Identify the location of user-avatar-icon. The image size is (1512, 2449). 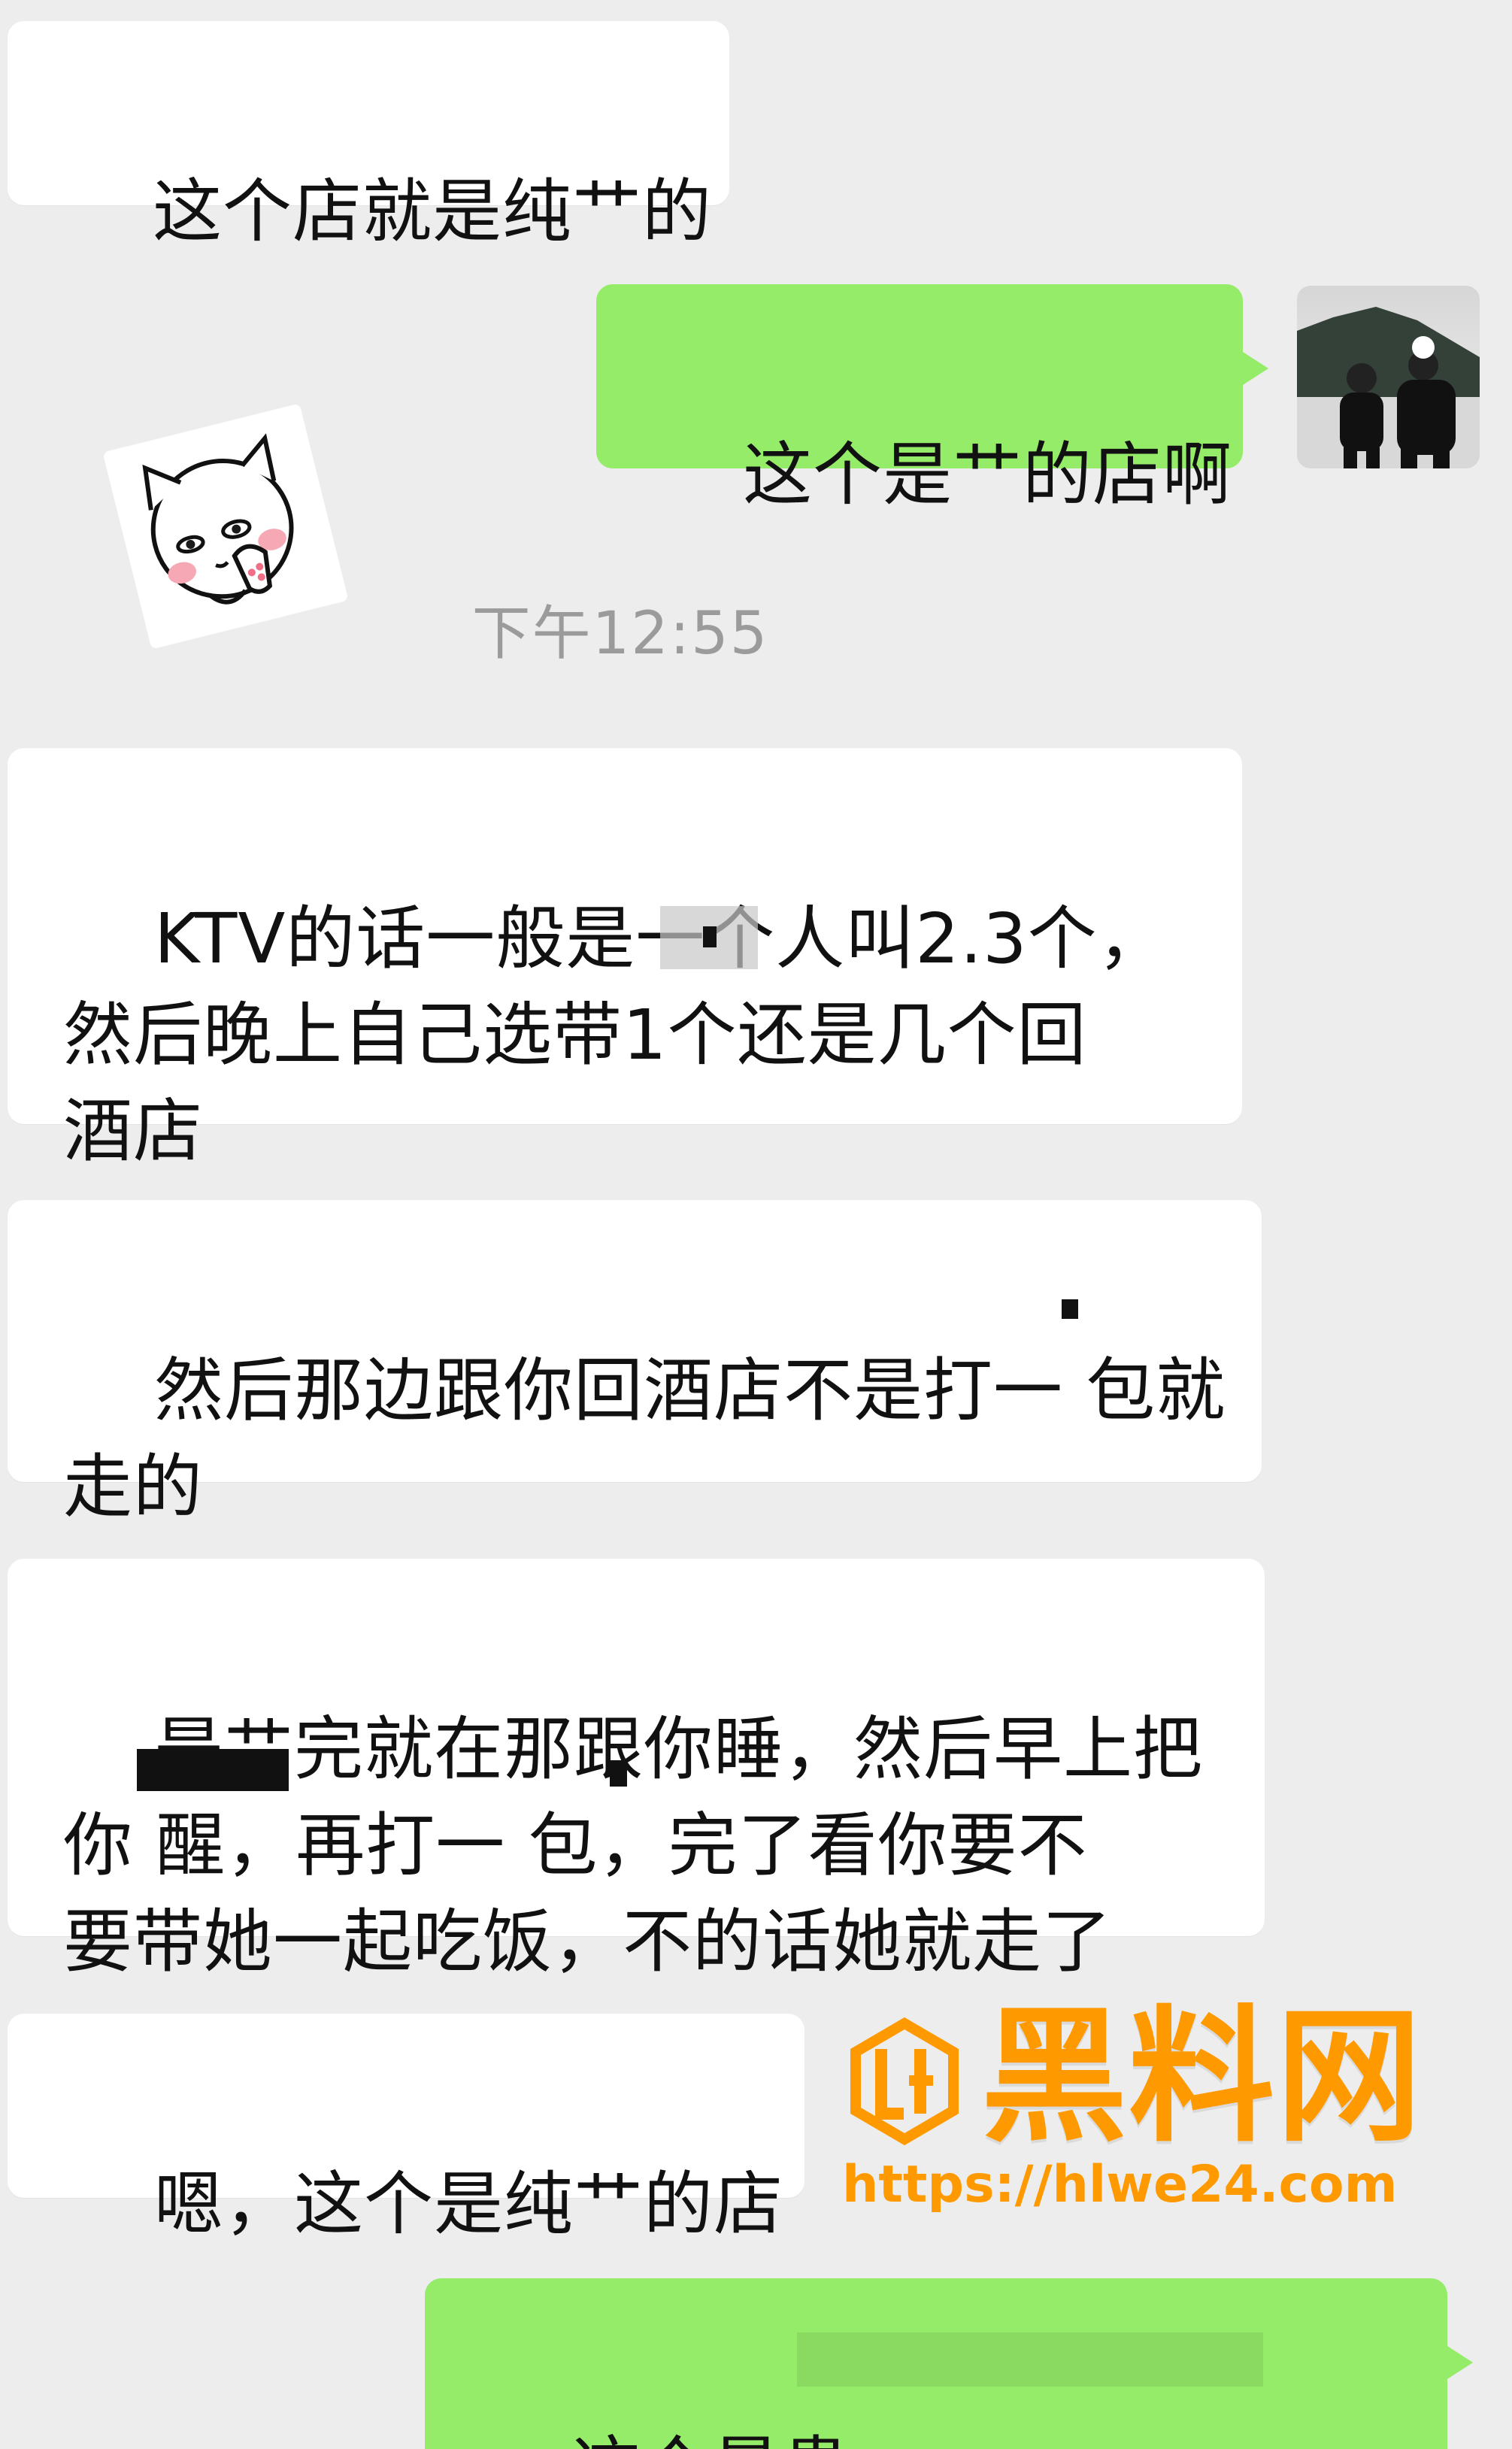
(1388, 377).